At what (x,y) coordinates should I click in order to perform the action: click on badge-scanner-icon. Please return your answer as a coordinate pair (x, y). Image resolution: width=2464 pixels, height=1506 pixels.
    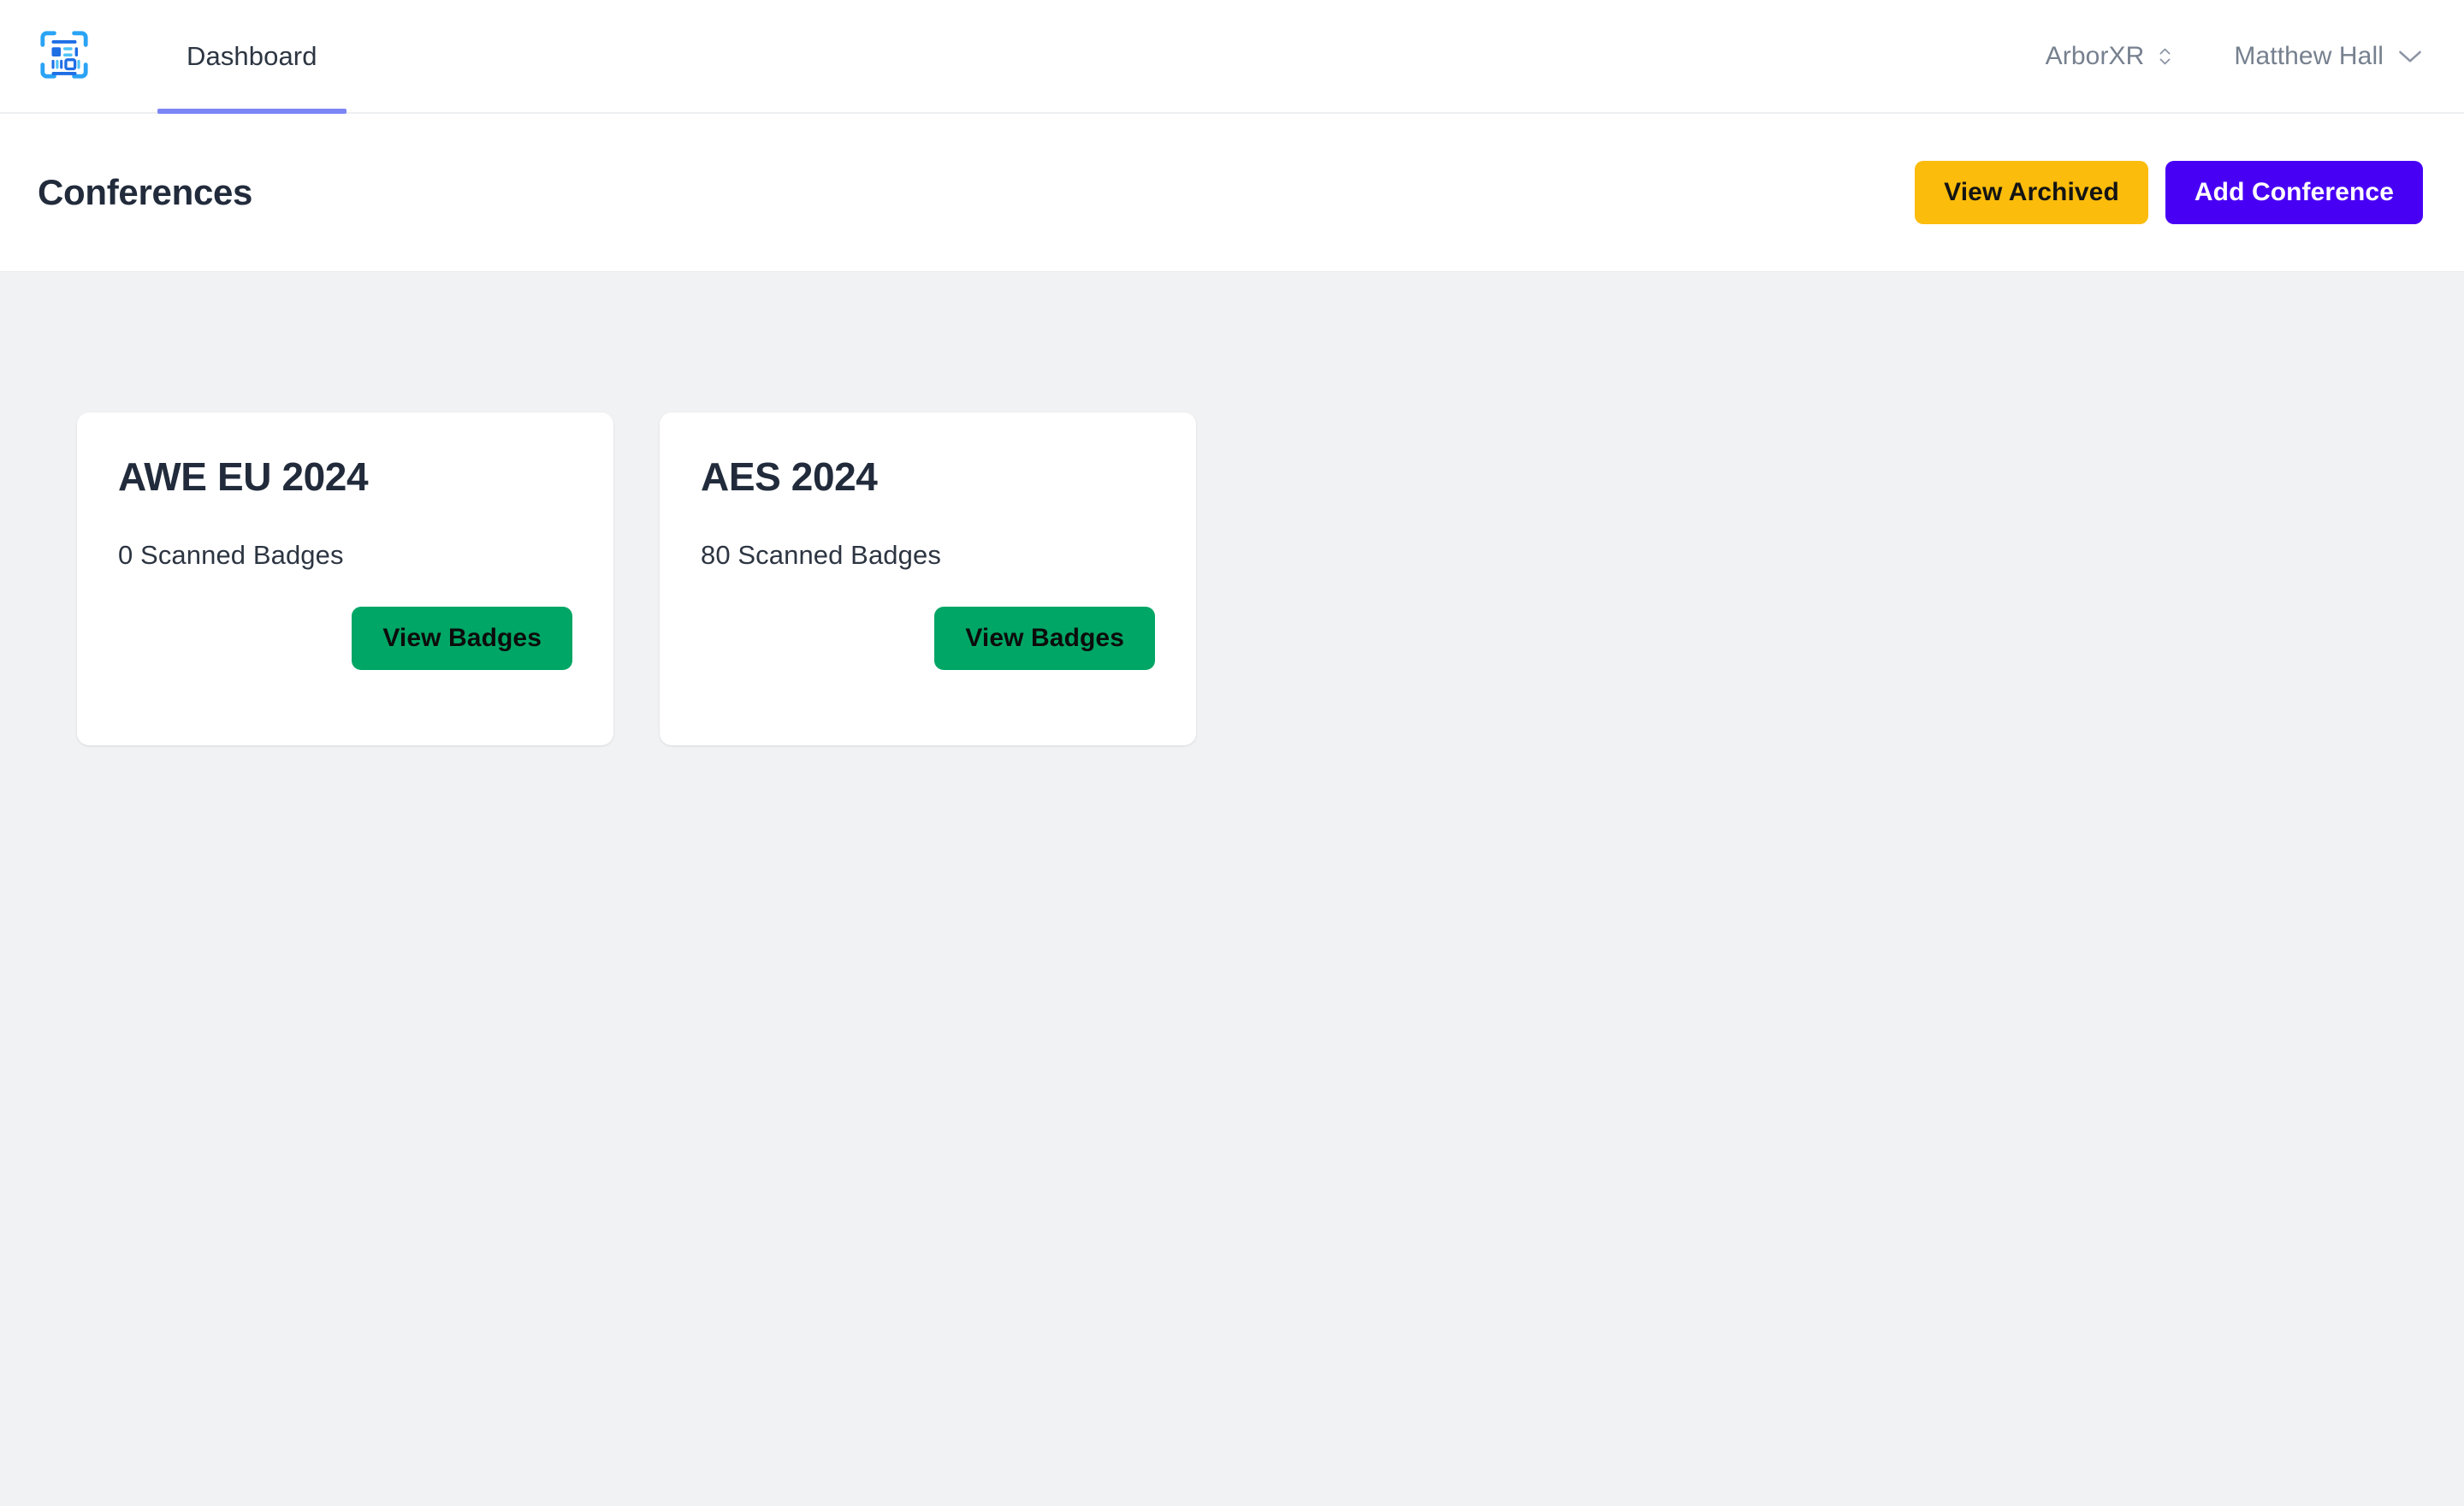
    Looking at the image, I should click on (64, 55).